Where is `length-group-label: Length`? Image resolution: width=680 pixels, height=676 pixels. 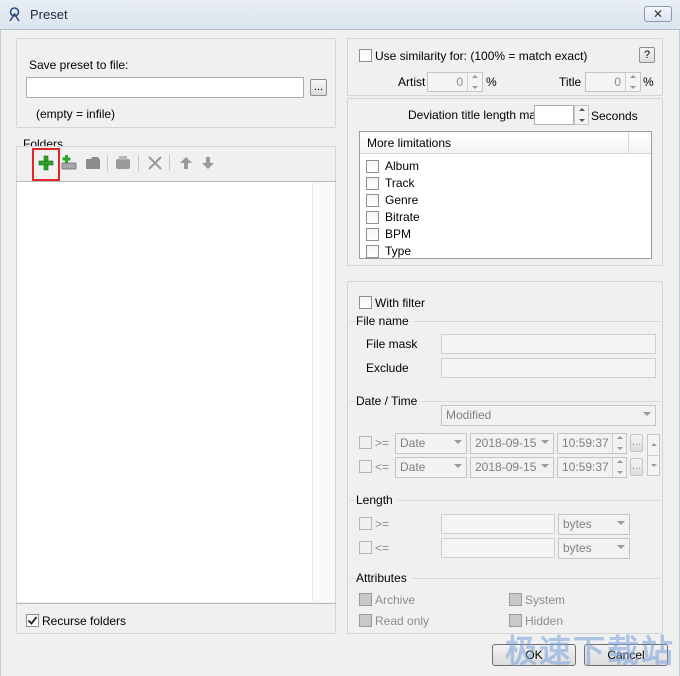 length-group-label: Length is located at coordinates (376, 500).